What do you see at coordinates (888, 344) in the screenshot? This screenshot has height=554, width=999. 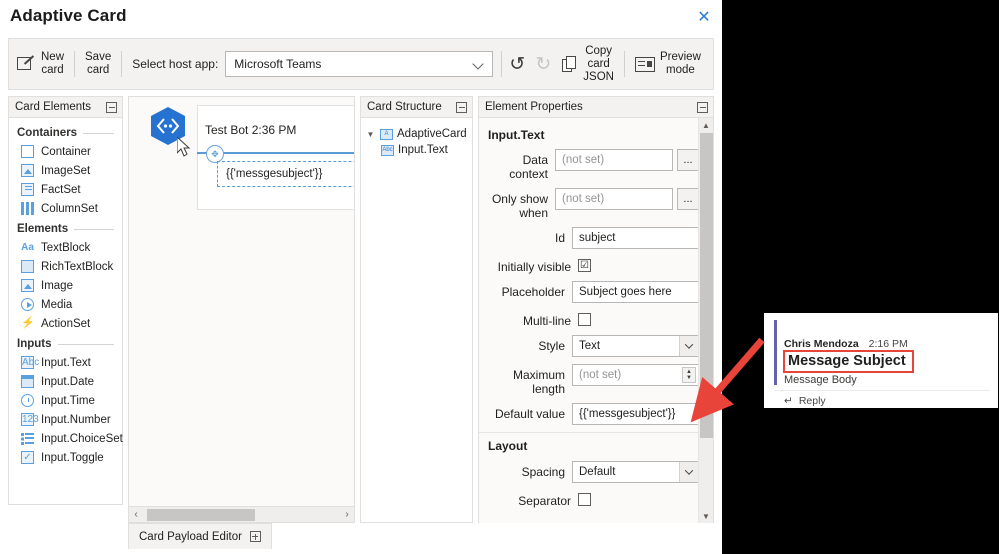 I see `message-time: 2:16 PM` at bounding box center [888, 344].